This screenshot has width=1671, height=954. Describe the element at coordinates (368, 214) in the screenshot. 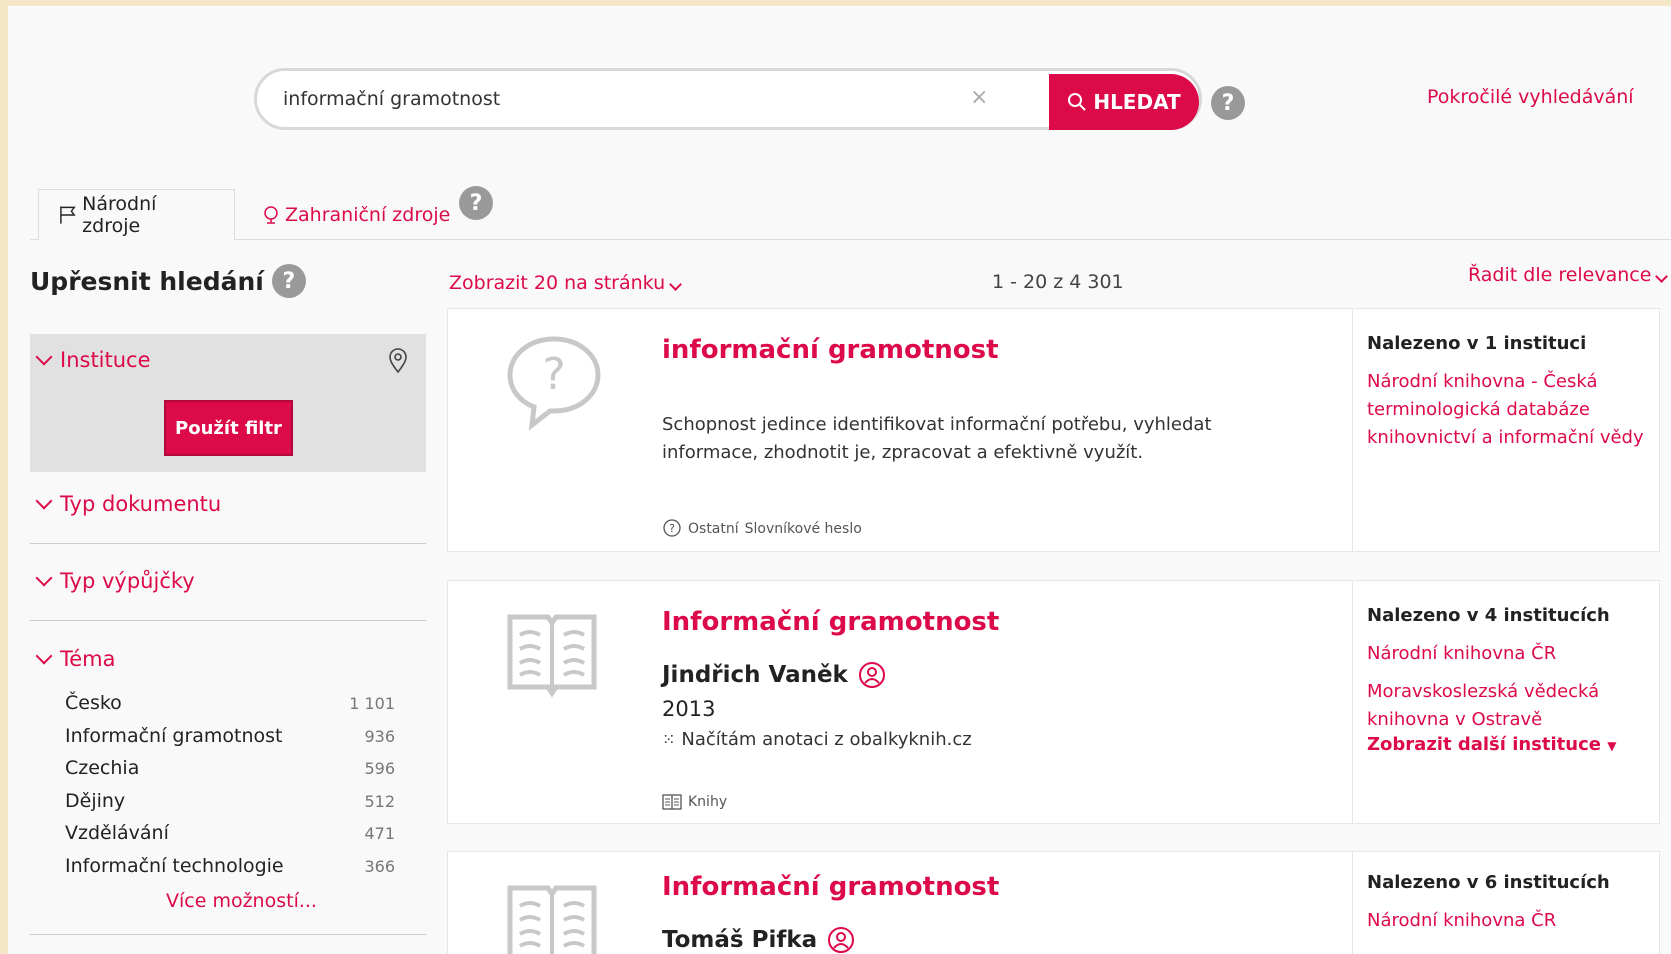

I see `tab-label: Zahraniční zdroje` at that location.